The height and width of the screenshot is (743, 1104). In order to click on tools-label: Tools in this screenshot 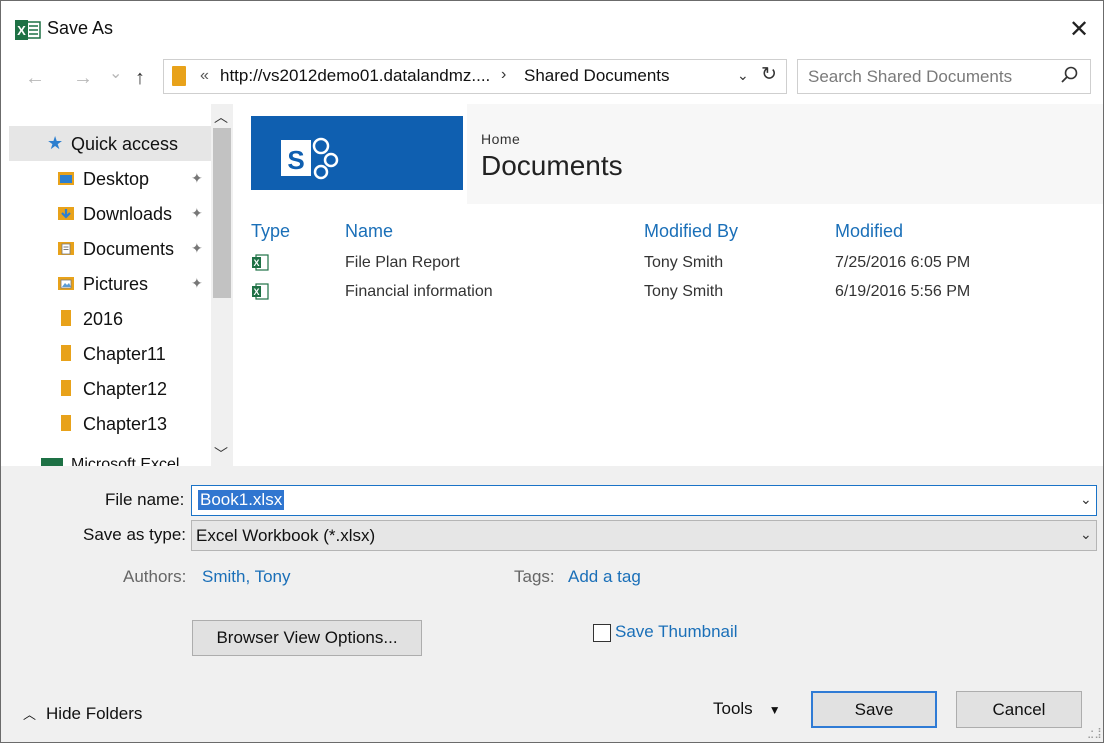, I will do `click(733, 708)`.